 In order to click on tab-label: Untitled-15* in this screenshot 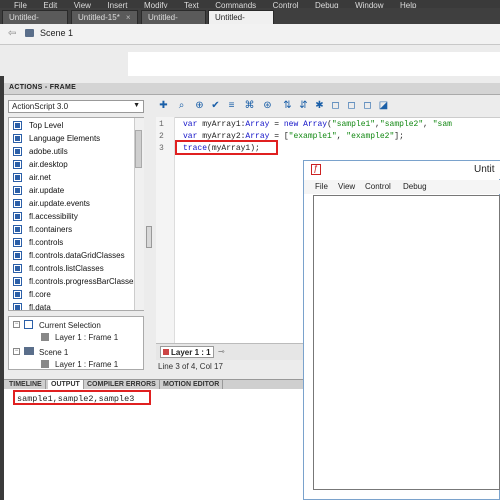, I will do `click(99, 17)`.